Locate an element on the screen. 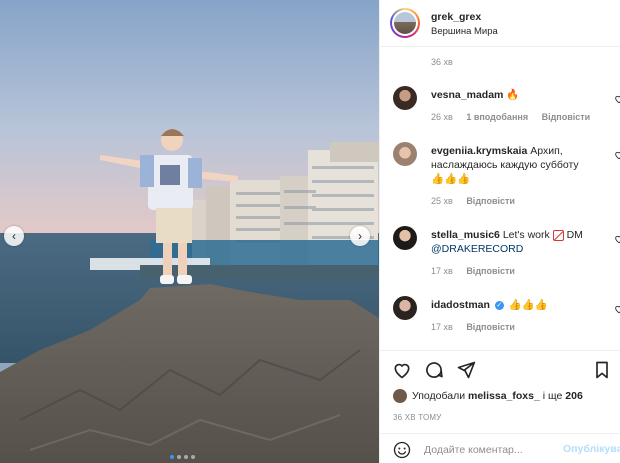 This screenshot has height=463, width=620. commenter-username: evgeniia.krymskaia is located at coordinates (479, 151).